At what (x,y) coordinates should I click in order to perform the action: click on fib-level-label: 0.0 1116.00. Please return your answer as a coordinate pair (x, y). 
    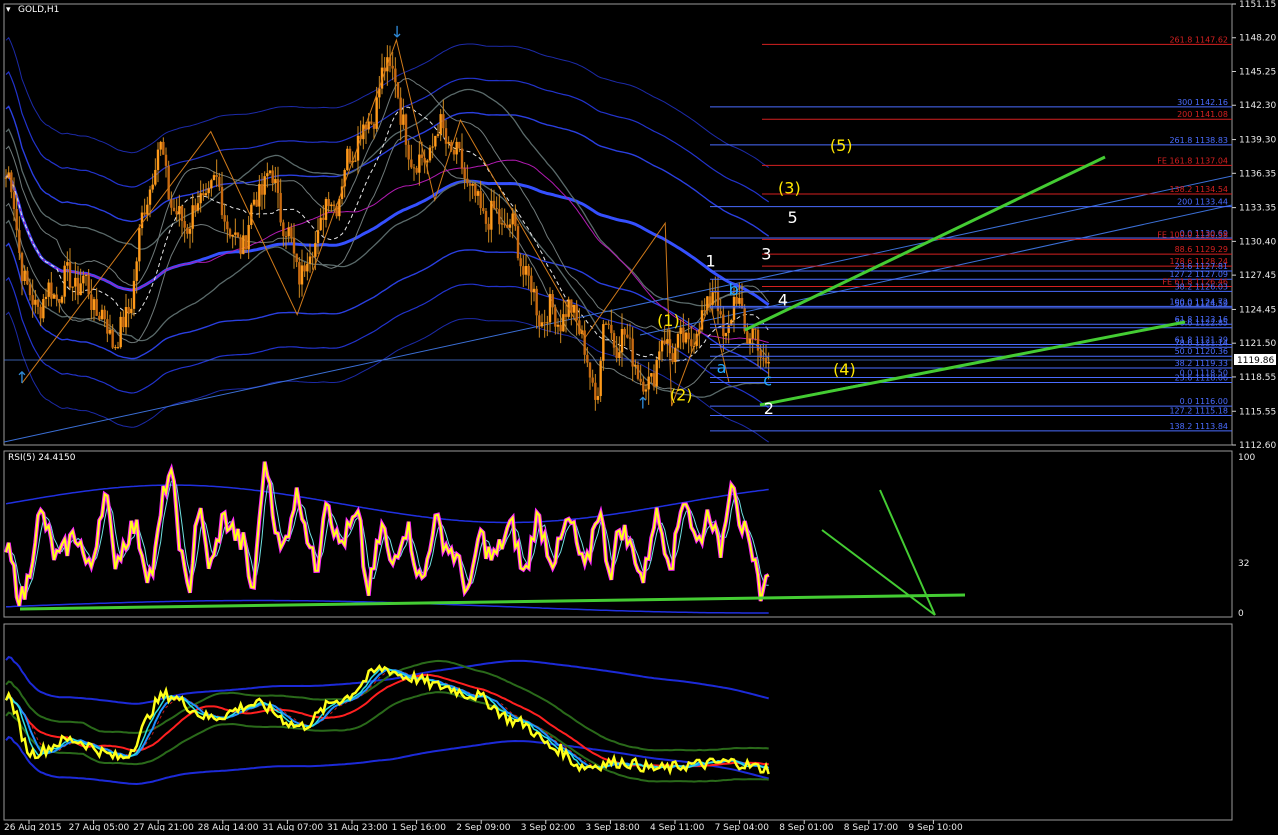
    Looking at the image, I should click on (1204, 401).